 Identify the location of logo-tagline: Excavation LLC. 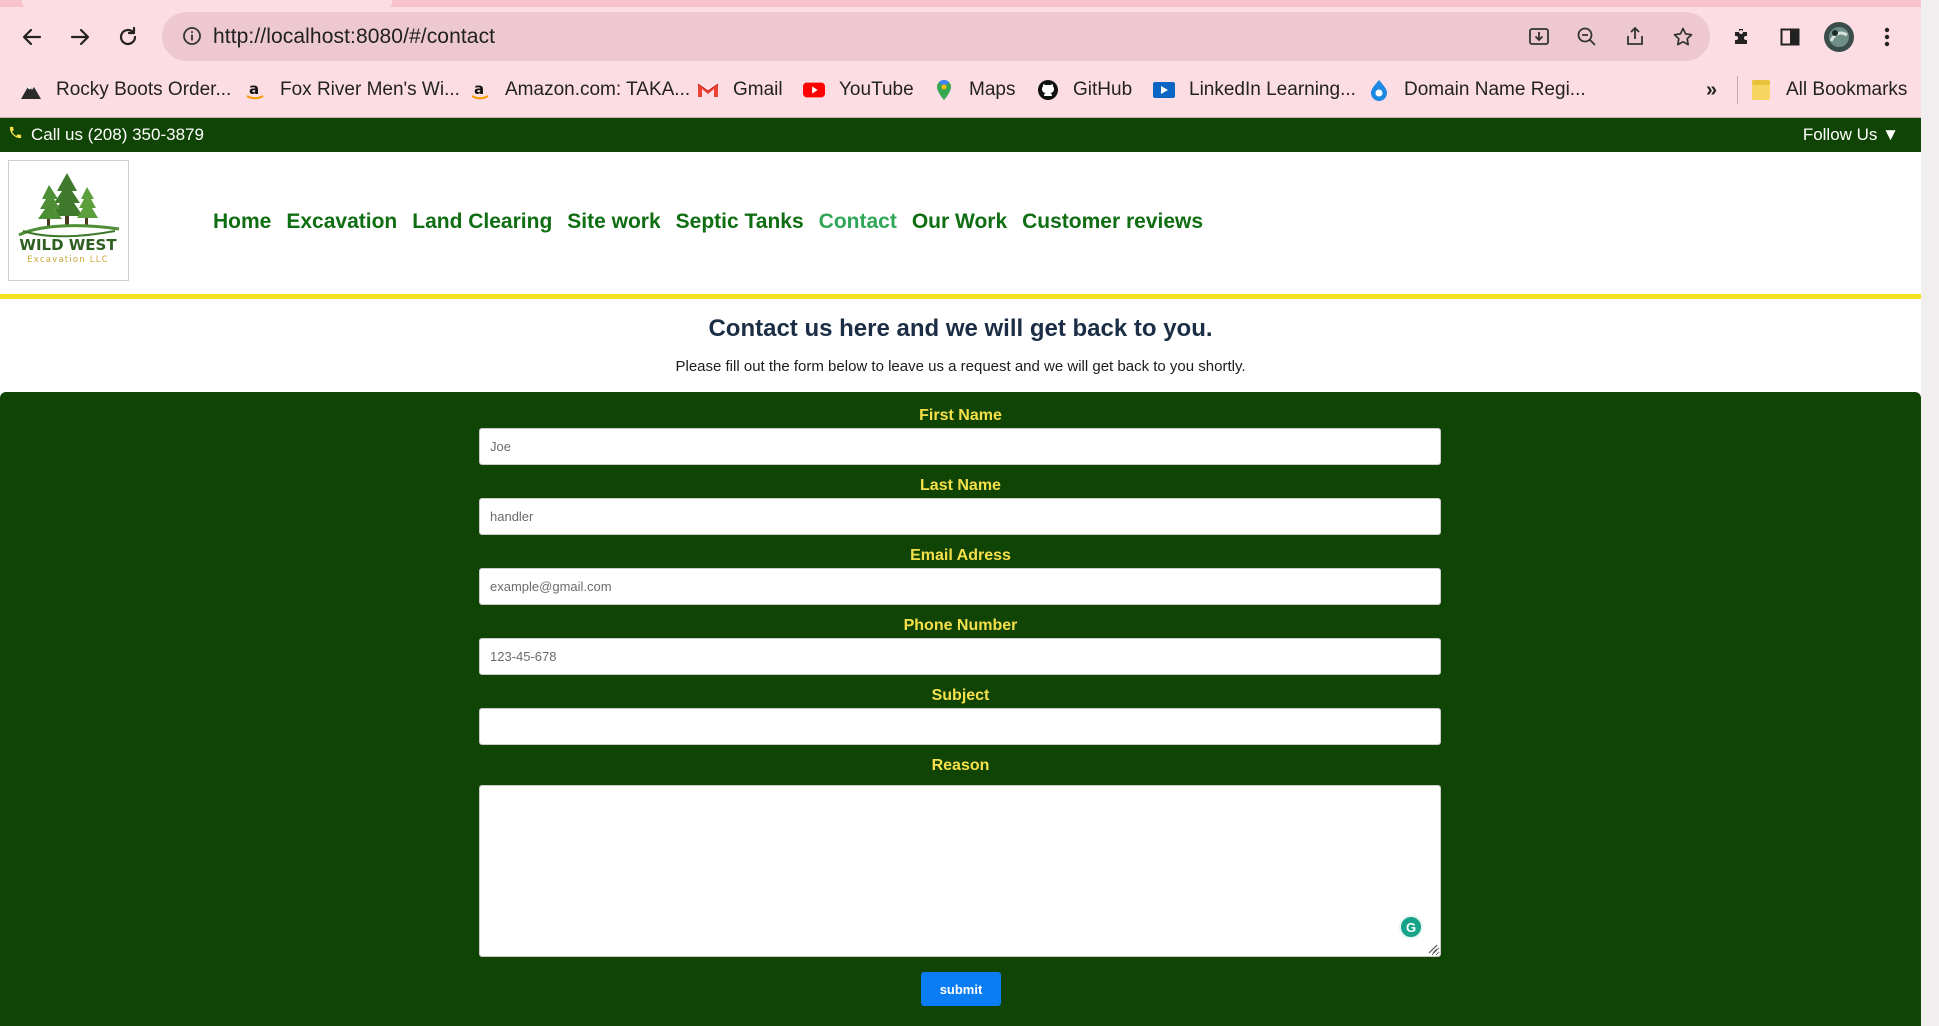
(68, 260).